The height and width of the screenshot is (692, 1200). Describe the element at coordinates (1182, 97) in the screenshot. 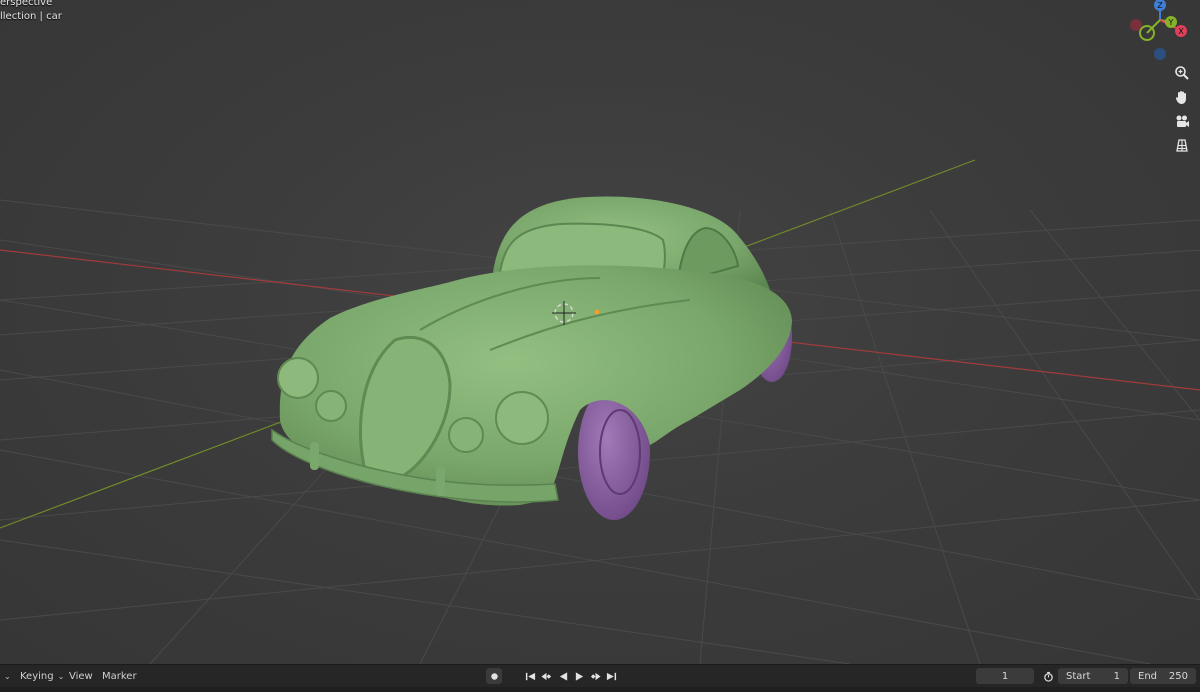

I see `hand-pan-icon` at that location.